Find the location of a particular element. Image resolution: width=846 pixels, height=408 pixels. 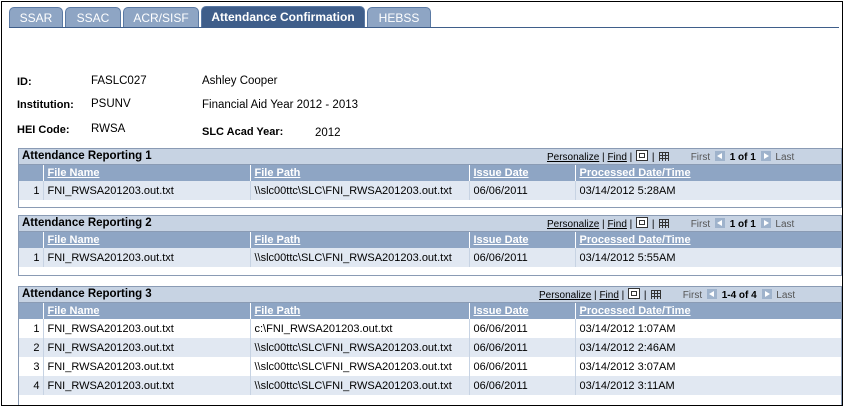

aid-year: Financial Aid Year 2012 - 2013 is located at coordinates (280, 105).